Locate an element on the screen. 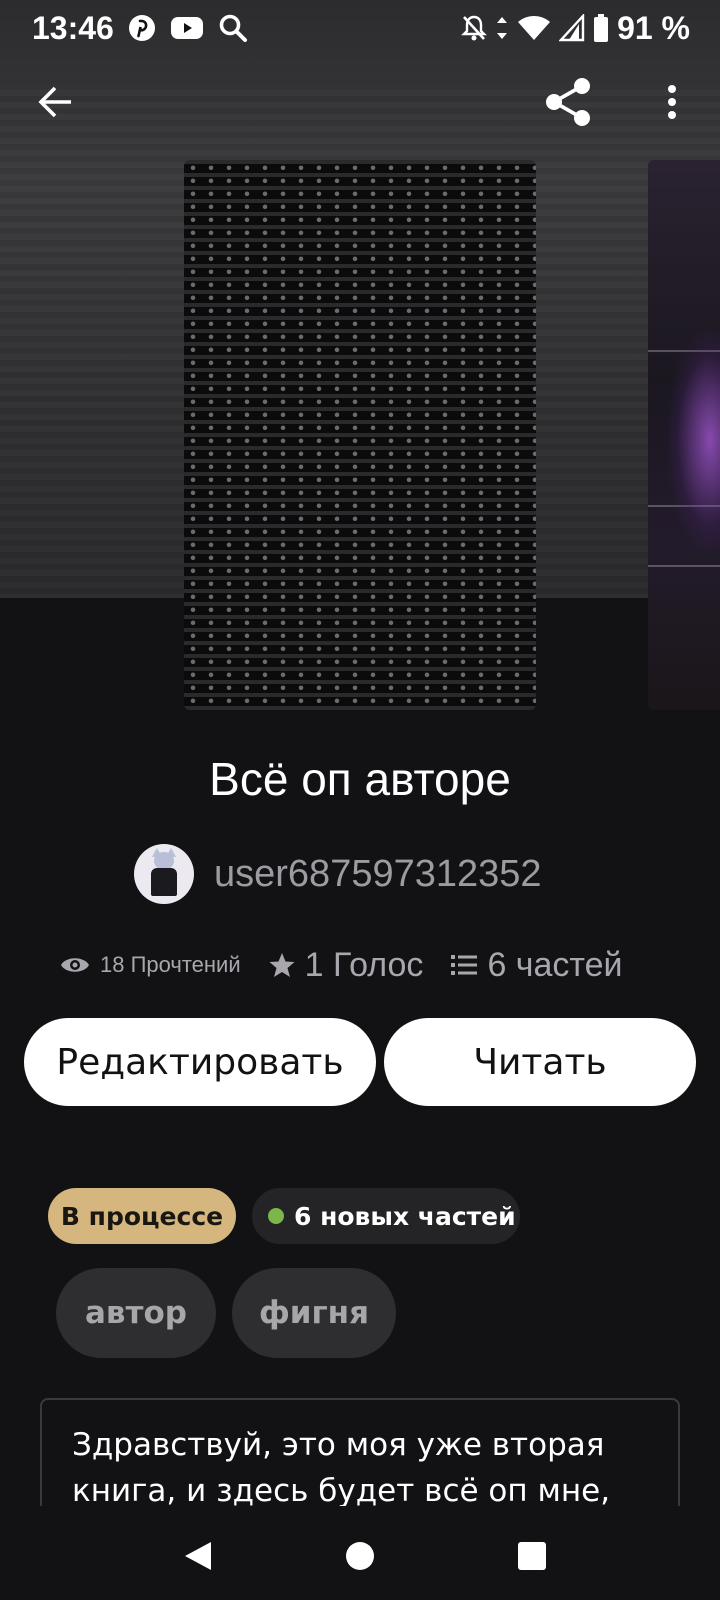  tag-chip: автор is located at coordinates (136, 1313).